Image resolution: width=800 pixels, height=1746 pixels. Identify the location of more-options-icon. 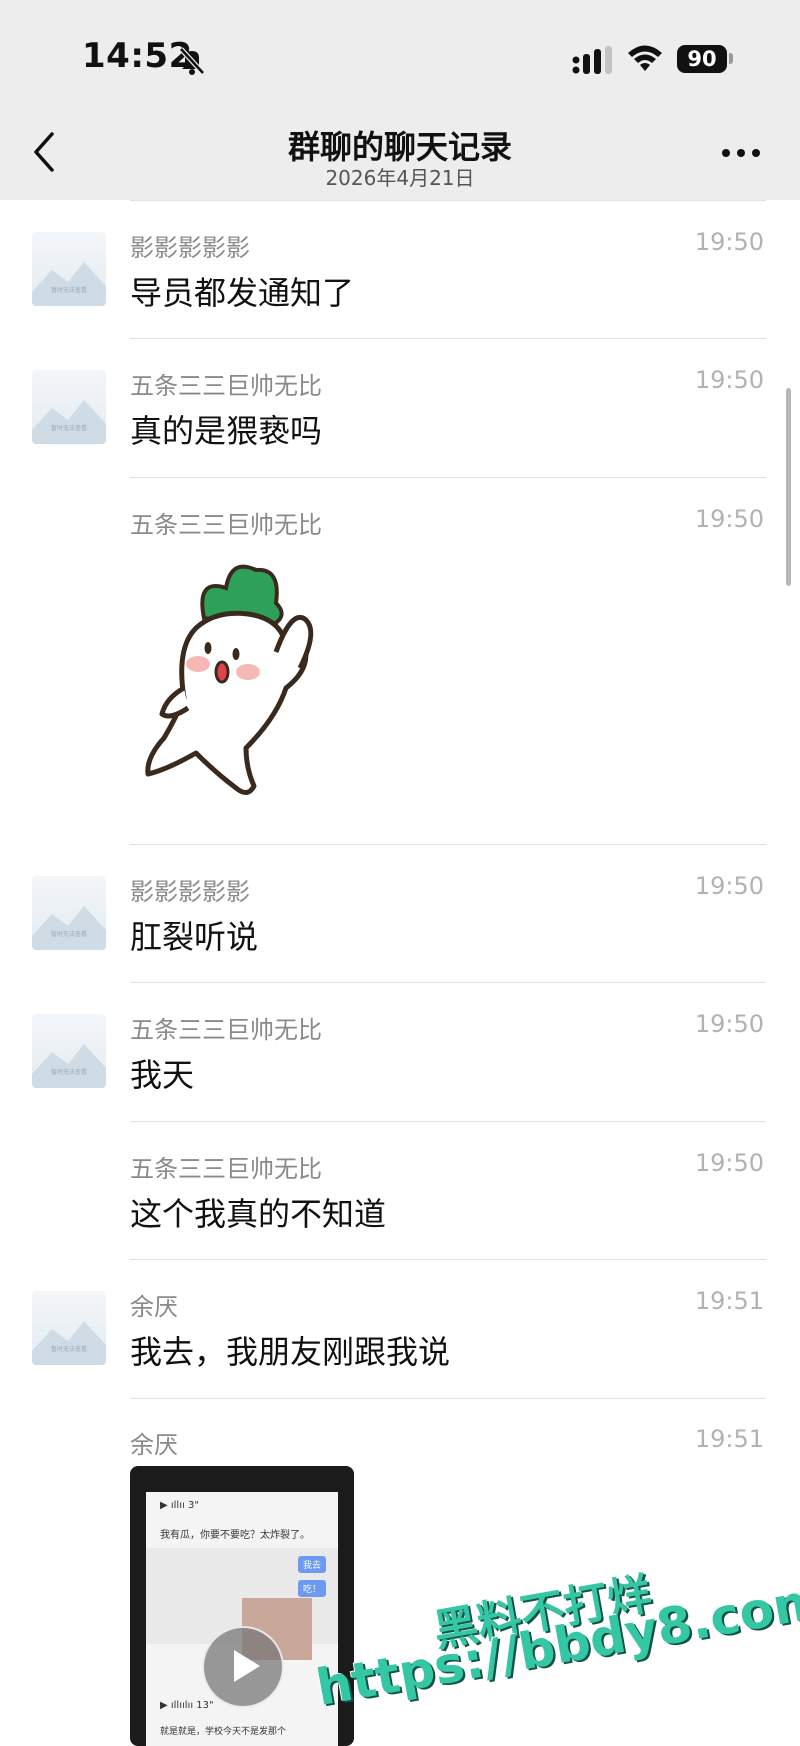
(741, 153).